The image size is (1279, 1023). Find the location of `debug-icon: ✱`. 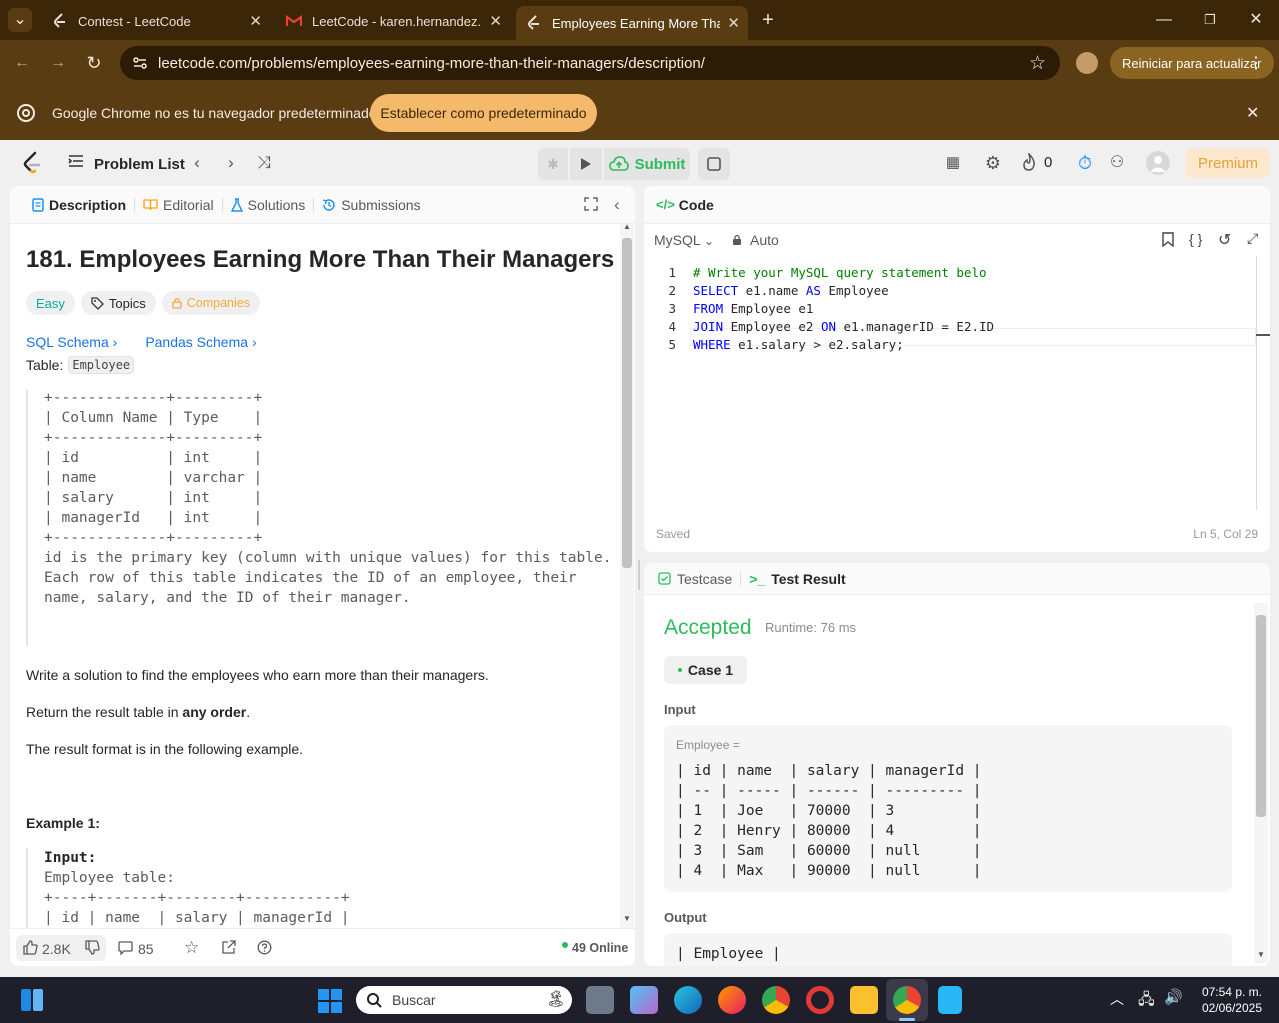

debug-icon: ✱ is located at coordinates (553, 164).